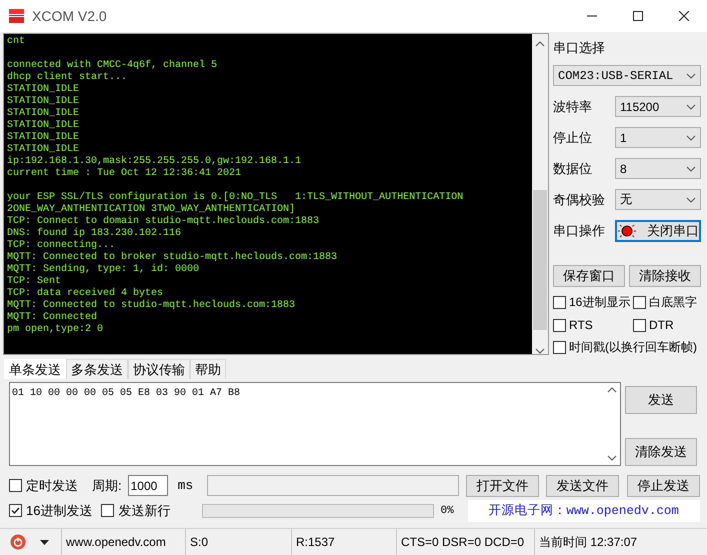 The height and width of the screenshot is (555, 707). What do you see at coordinates (503, 485) in the screenshot?
I see `file-button: 打开文件` at bounding box center [503, 485].